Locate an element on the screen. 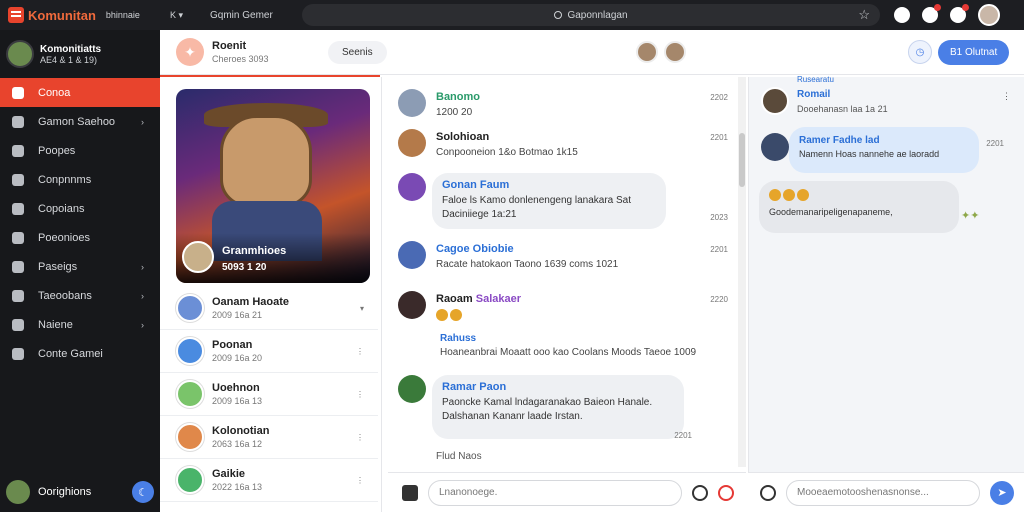 The width and height of the screenshot is (1024, 512). sidebar-item-8: Naiene › is located at coordinates (80, 324).